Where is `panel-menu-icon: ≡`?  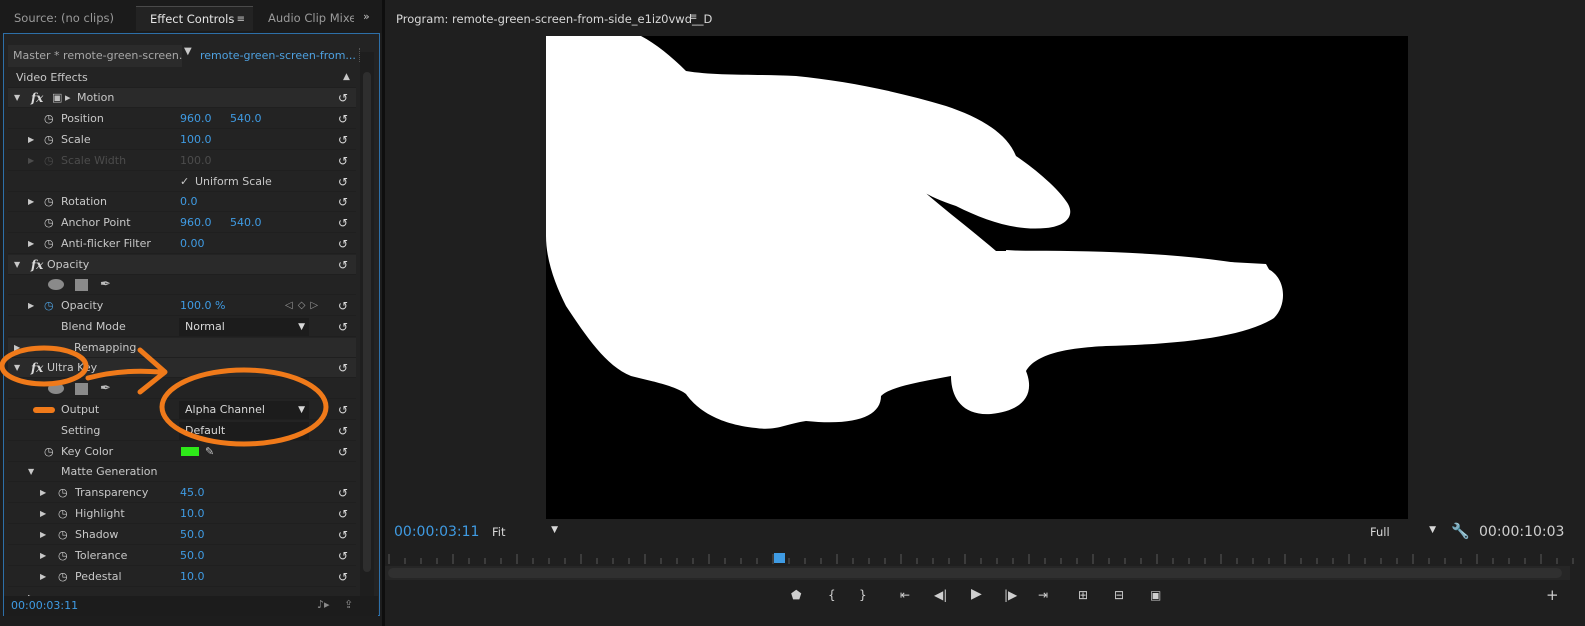 panel-menu-icon: ≡ is located at coordinates (241, 19).